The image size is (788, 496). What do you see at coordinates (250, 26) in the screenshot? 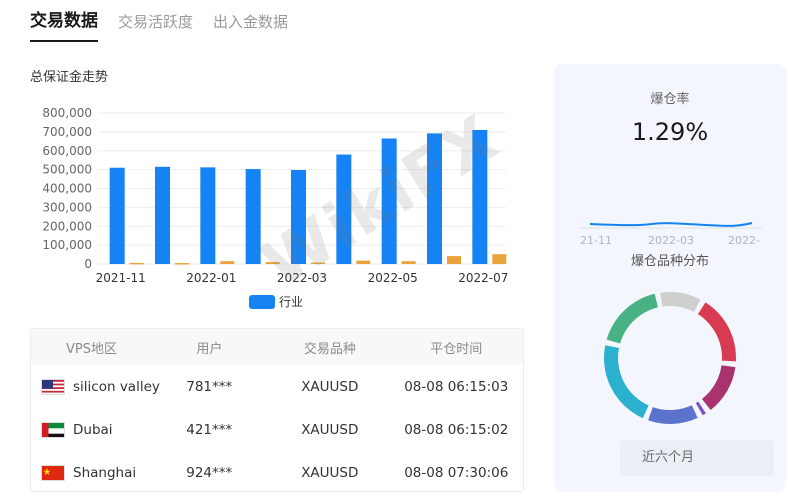
I see `tab-deposit-withdrawal: 出入金数据` at bounding box center [250, 26].